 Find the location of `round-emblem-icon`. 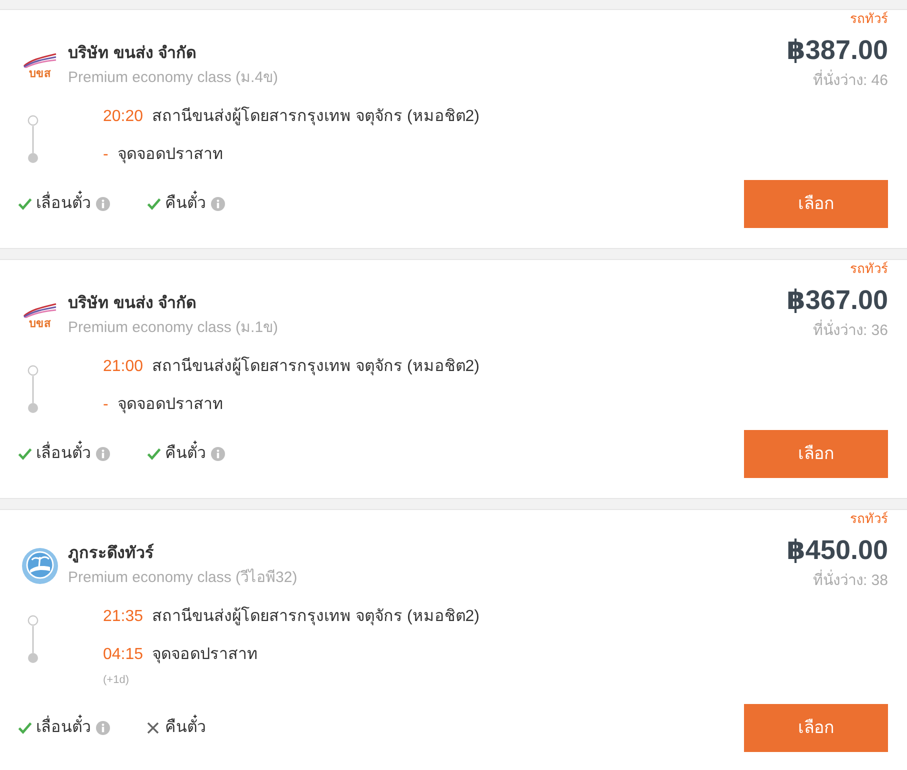

round-emblem-icon is located at coordinates (40, 566).